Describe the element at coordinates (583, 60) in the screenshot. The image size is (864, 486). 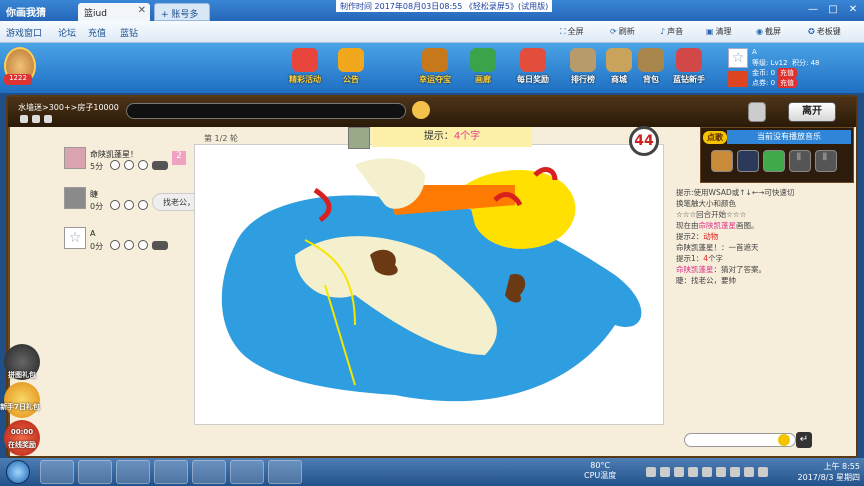
I see `trophy-icon` at that location.